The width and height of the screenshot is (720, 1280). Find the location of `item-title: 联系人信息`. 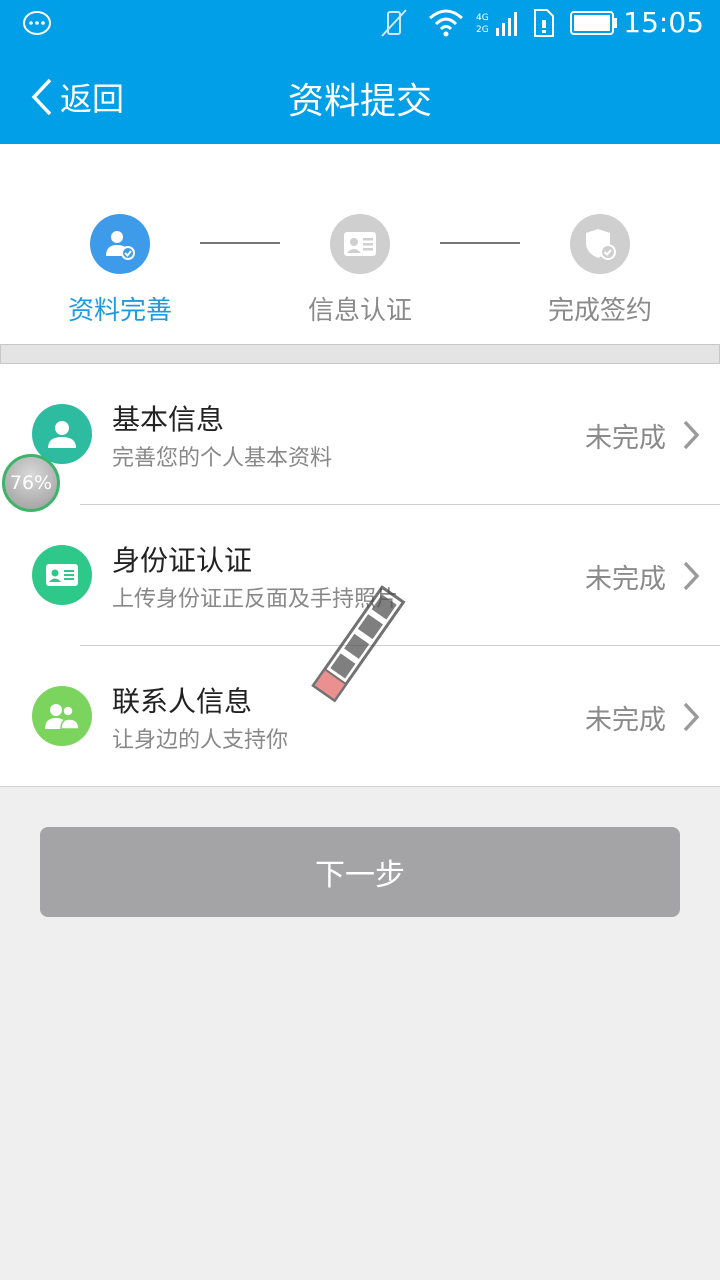

item-title: 联系人信息 is located at coordinates (182, 701).